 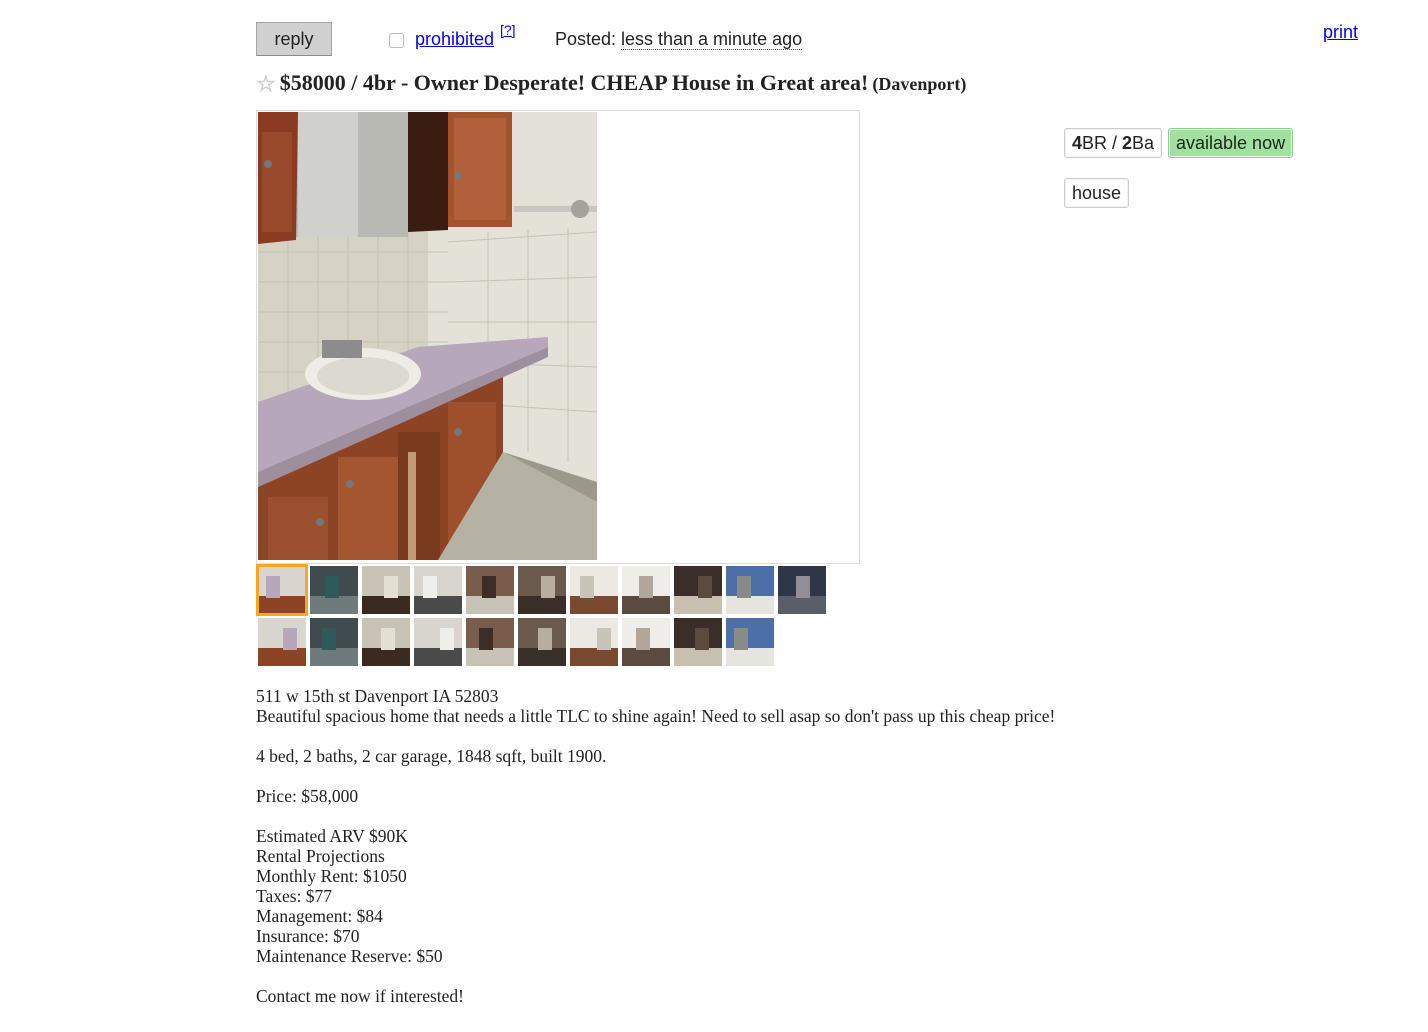 I want to click on thumbnail-back-porch-photo, so click(x=594, y=642).